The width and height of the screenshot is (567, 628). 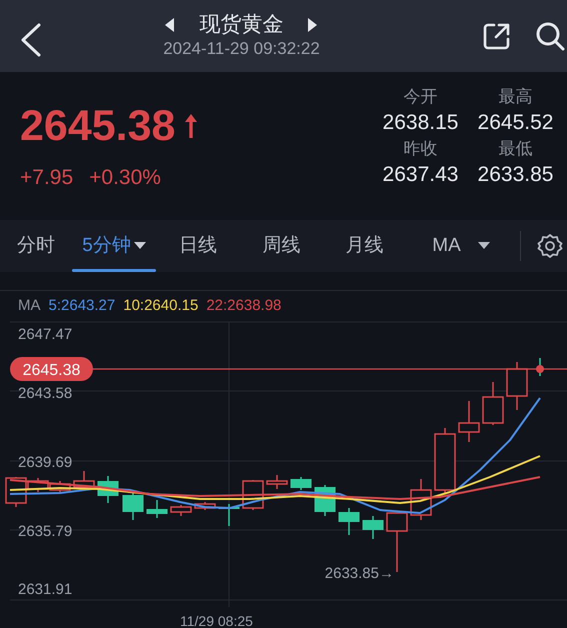 What do you see at coordinates (359, 573) in the screenshot?
I see `low-price-marker: 2633.85→` at bounding box center [359, 573].